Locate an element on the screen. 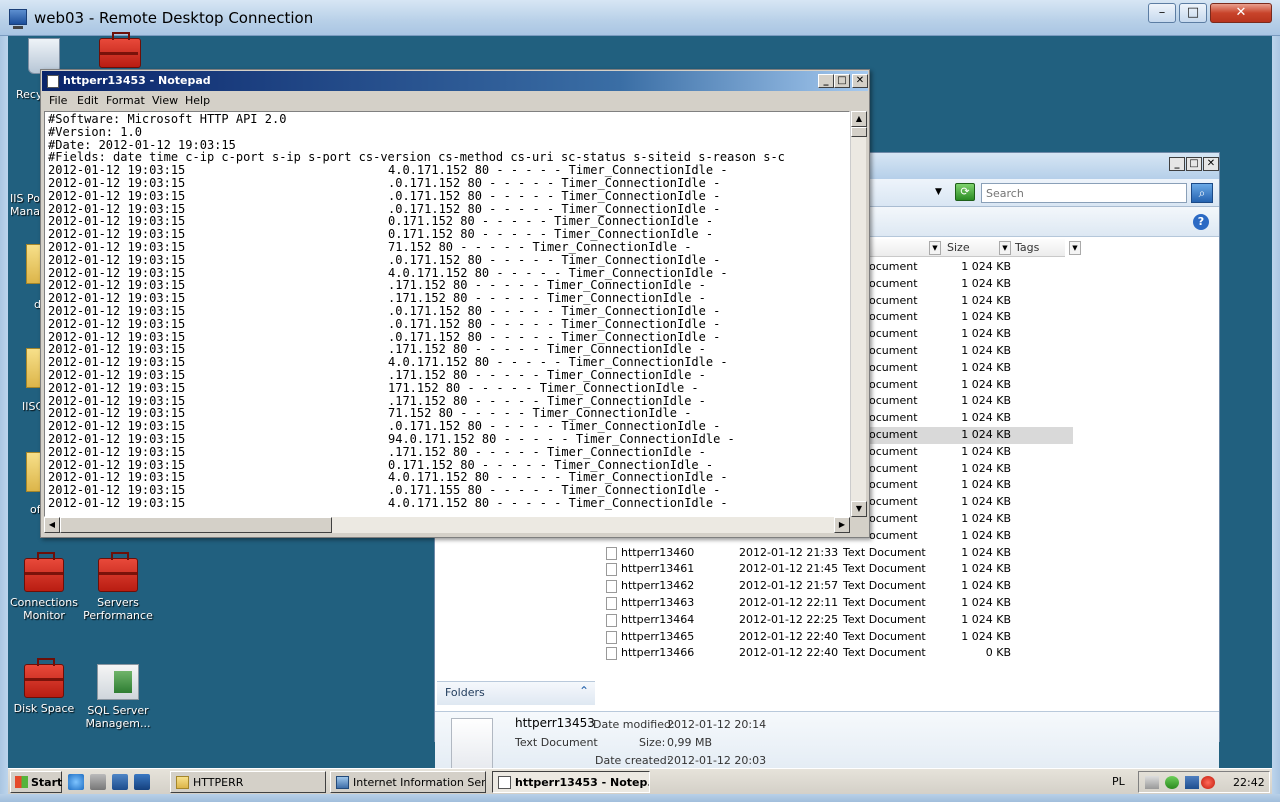 The height and width of the screenshot is (802, 1280). rdp-titlebar: web03 - Remote Desktop Connection – □ ✕ is located at coordinates (640, 18).